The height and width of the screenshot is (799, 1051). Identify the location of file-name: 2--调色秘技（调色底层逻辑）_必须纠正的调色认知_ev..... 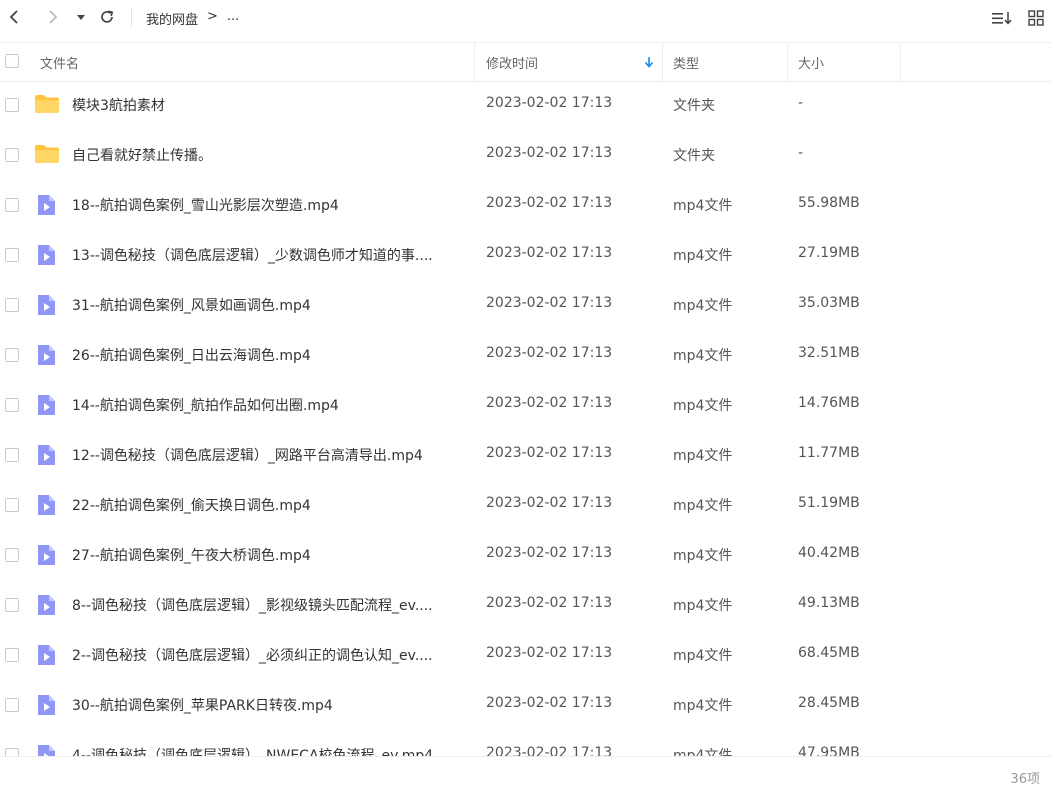
(252, 655).